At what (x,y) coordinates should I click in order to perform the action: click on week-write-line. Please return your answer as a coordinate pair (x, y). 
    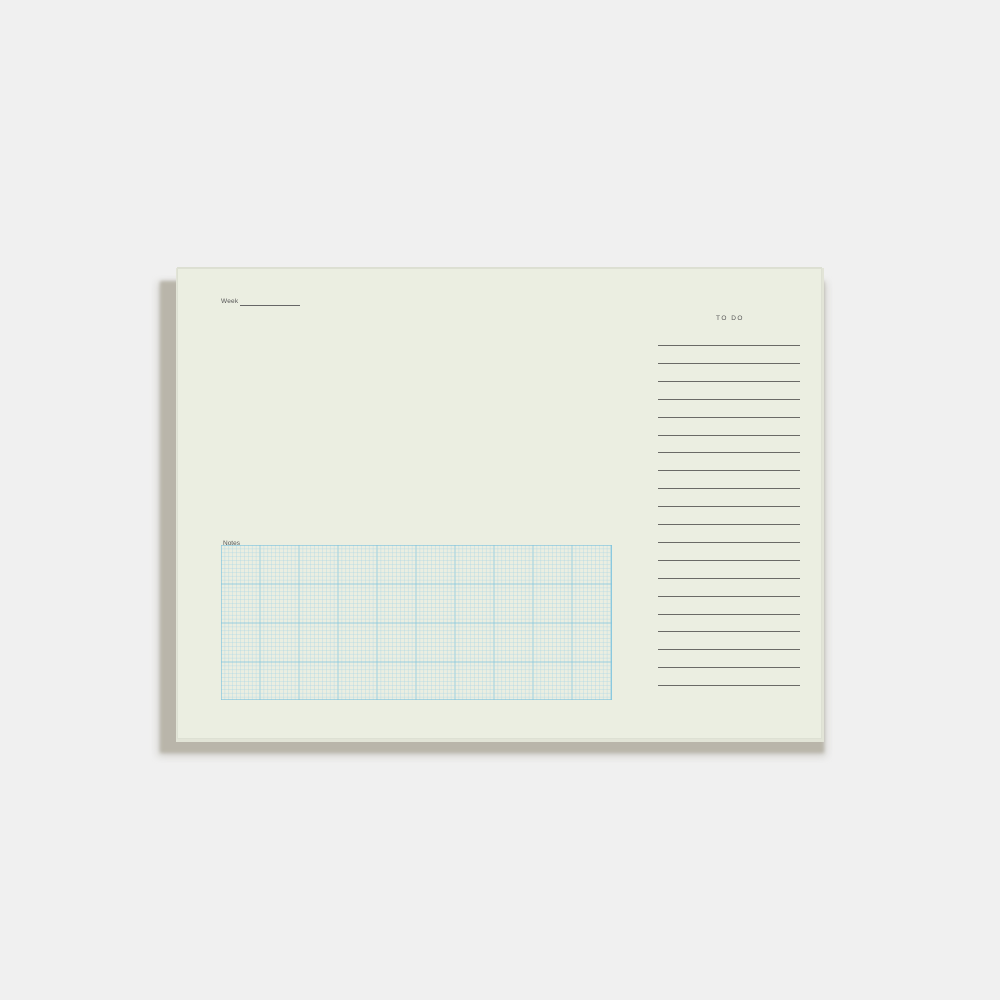
    Looking at the image, I should click on (270, 305).